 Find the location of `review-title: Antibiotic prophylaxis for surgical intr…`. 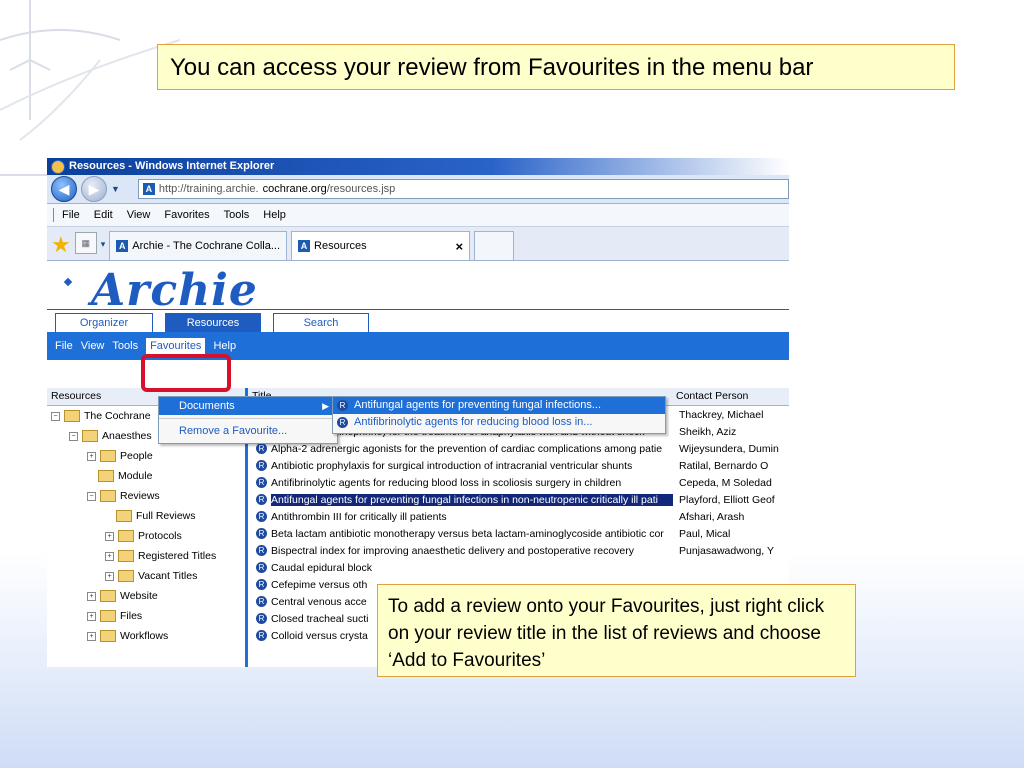

review-title: Antibiotic prophylaxis for surgical intr… is located at coordinates (452, 465).